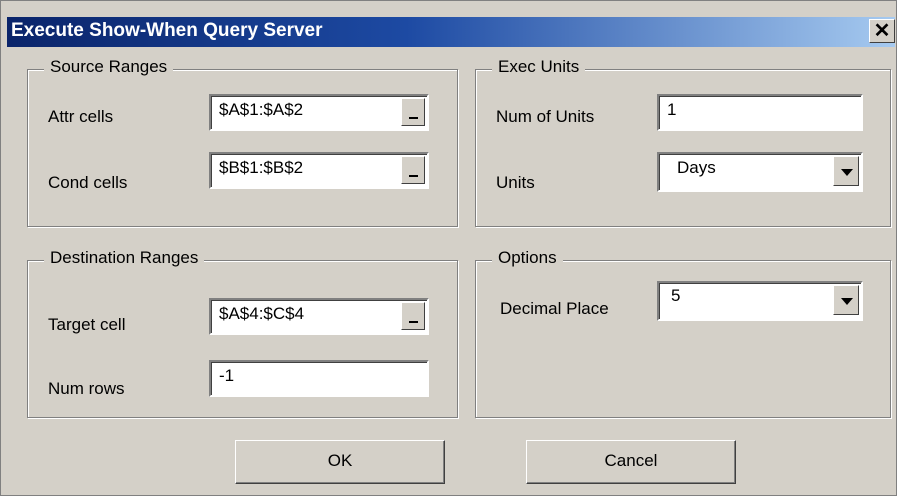 This screenshot has width=897, height=496. Describe the element at coordinates (672, 109) in the screenshot. I see `num-units-value: 1` at that location.